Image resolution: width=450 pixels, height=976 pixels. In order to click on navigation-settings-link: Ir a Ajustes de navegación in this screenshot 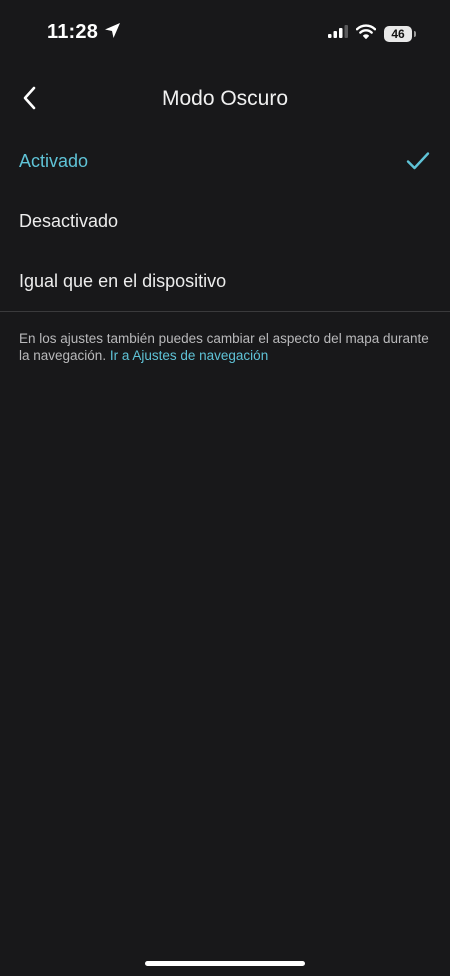, I will do `click(189, 355)`.